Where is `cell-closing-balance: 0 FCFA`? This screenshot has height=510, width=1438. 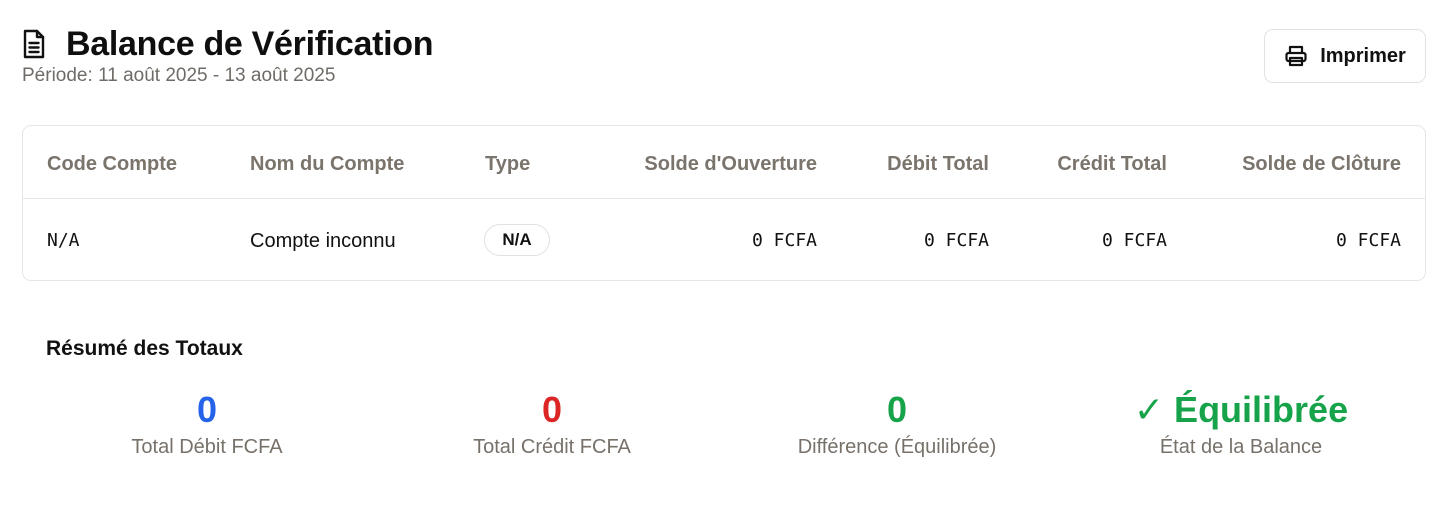 cell-closing-balance: 0 FCFA is located at coordinates (1368, 240).